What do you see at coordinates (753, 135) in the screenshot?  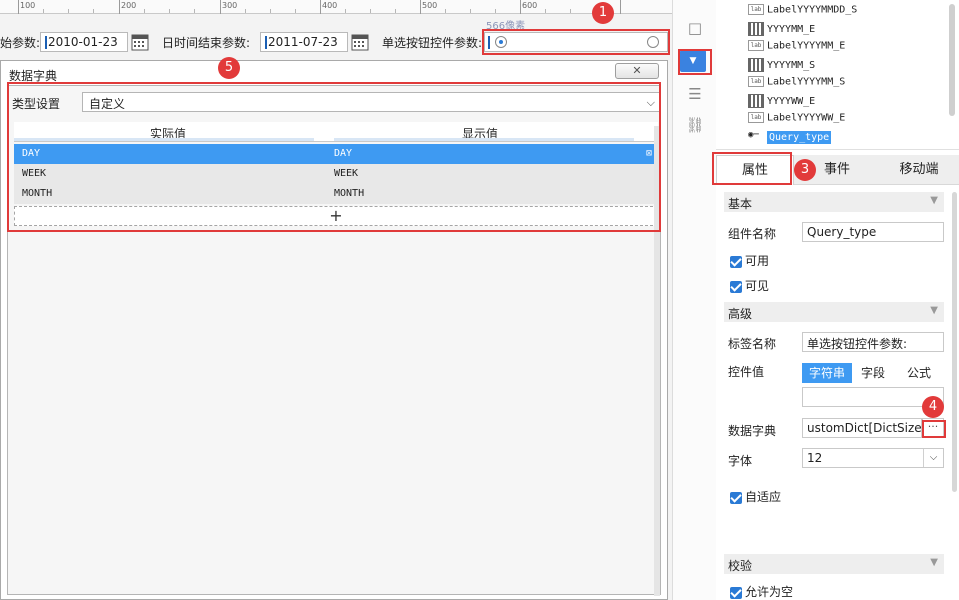 I see `radio-widget-icon: ◉─` at bounding box center [753, 135].